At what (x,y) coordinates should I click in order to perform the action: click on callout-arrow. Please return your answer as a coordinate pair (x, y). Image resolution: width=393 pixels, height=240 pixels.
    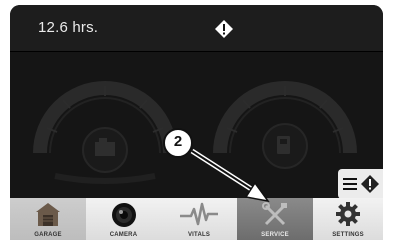
    Looking at the image, I should click on (230, 175).